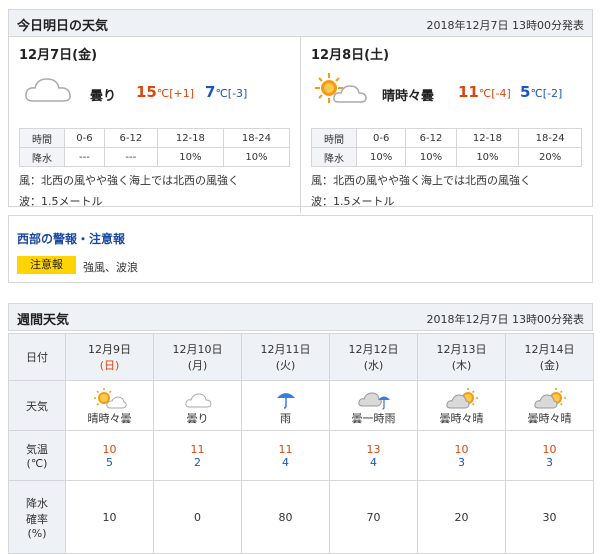 The image size is (600, 554). What do you see at coordinates (197, 418) in the screenshot?
I see `week-weather-text: 曇り` at bounding box center [197, 418].